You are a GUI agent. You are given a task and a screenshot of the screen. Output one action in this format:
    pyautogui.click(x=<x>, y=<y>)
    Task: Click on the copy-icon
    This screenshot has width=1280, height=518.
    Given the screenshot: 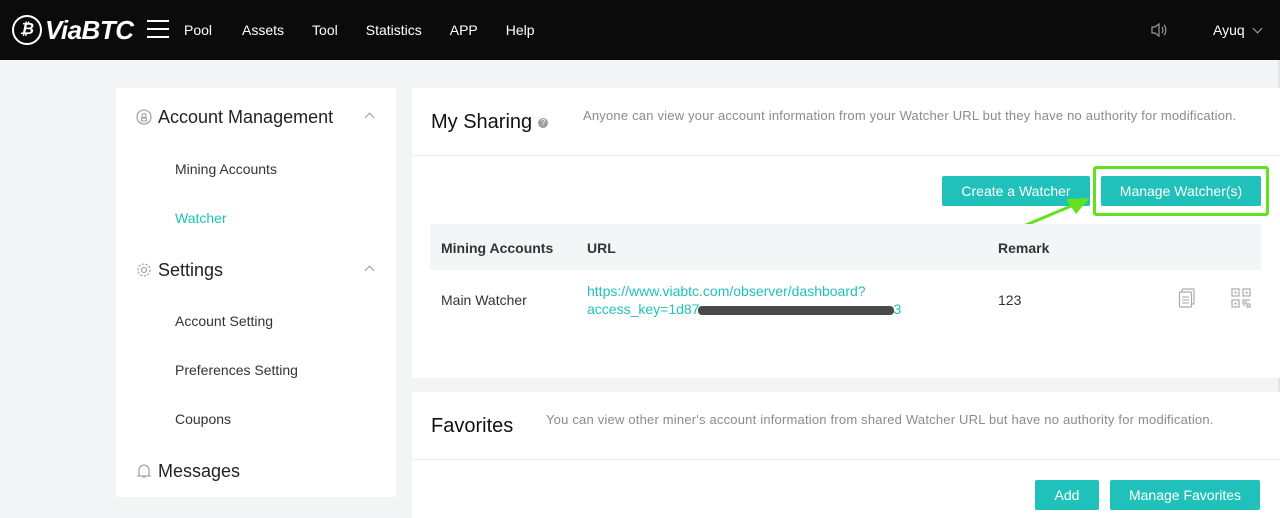 What is the action you would take?
    pyautogui.click(x=1187, y=298)
    